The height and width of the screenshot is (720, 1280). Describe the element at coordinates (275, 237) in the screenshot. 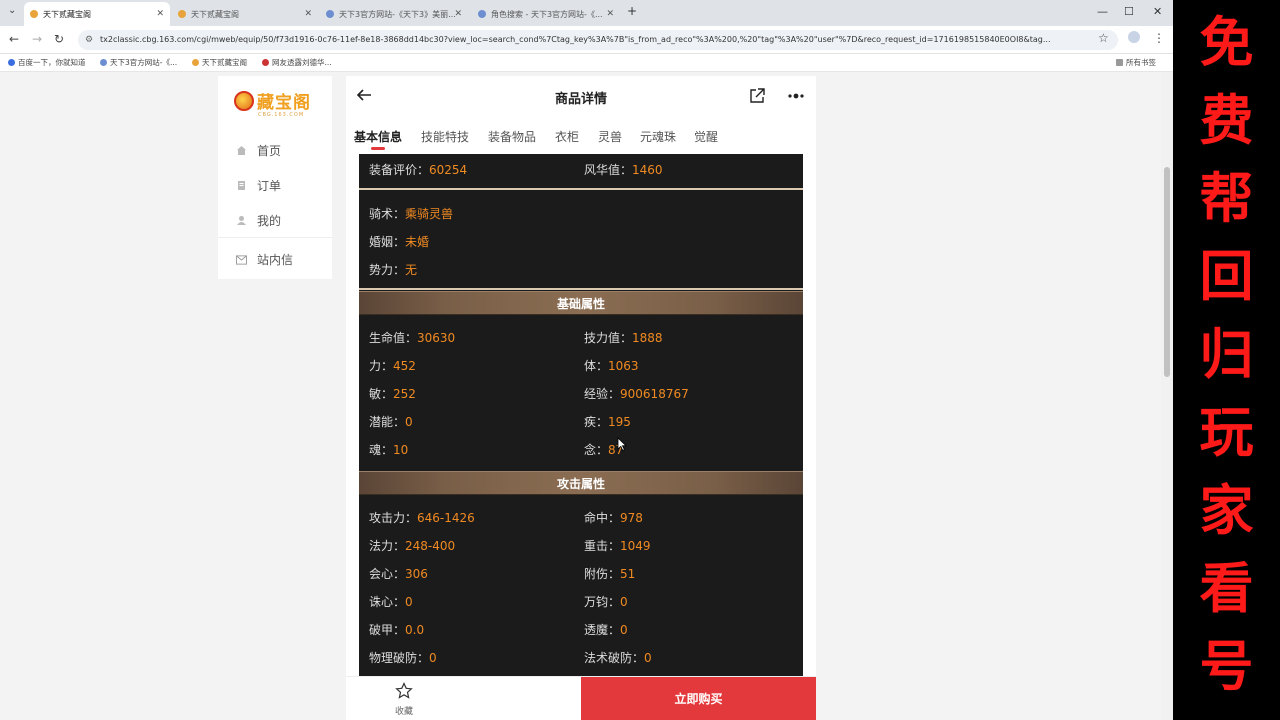

I see `nav-divider` at that location.